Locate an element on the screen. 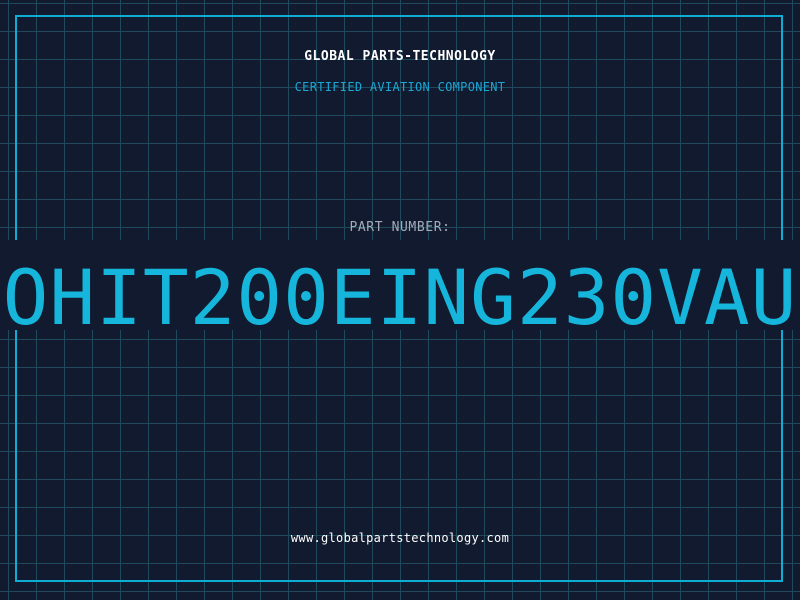 The height and width of the screenshot is (600, 800). company-name: GLOBAL PARTS-TECHNOLOGY is located at coordinates (400, 56).